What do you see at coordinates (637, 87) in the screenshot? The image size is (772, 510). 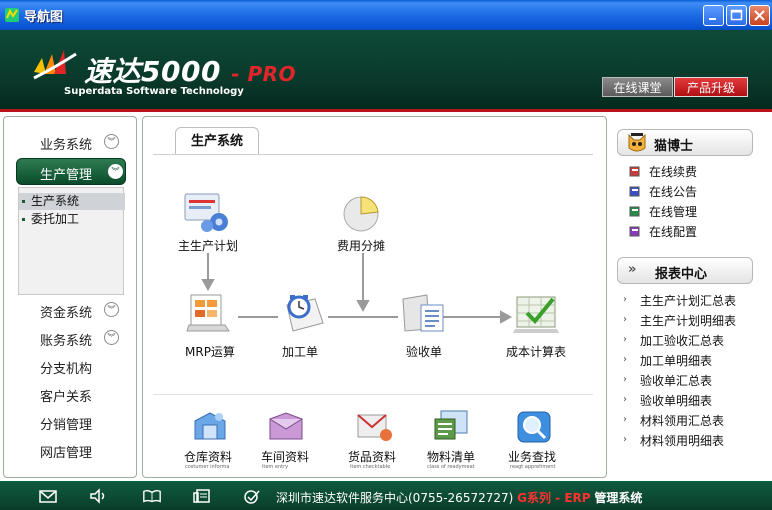 I see `online-class-button: 在线课堂` at bounding box center [637, 87].